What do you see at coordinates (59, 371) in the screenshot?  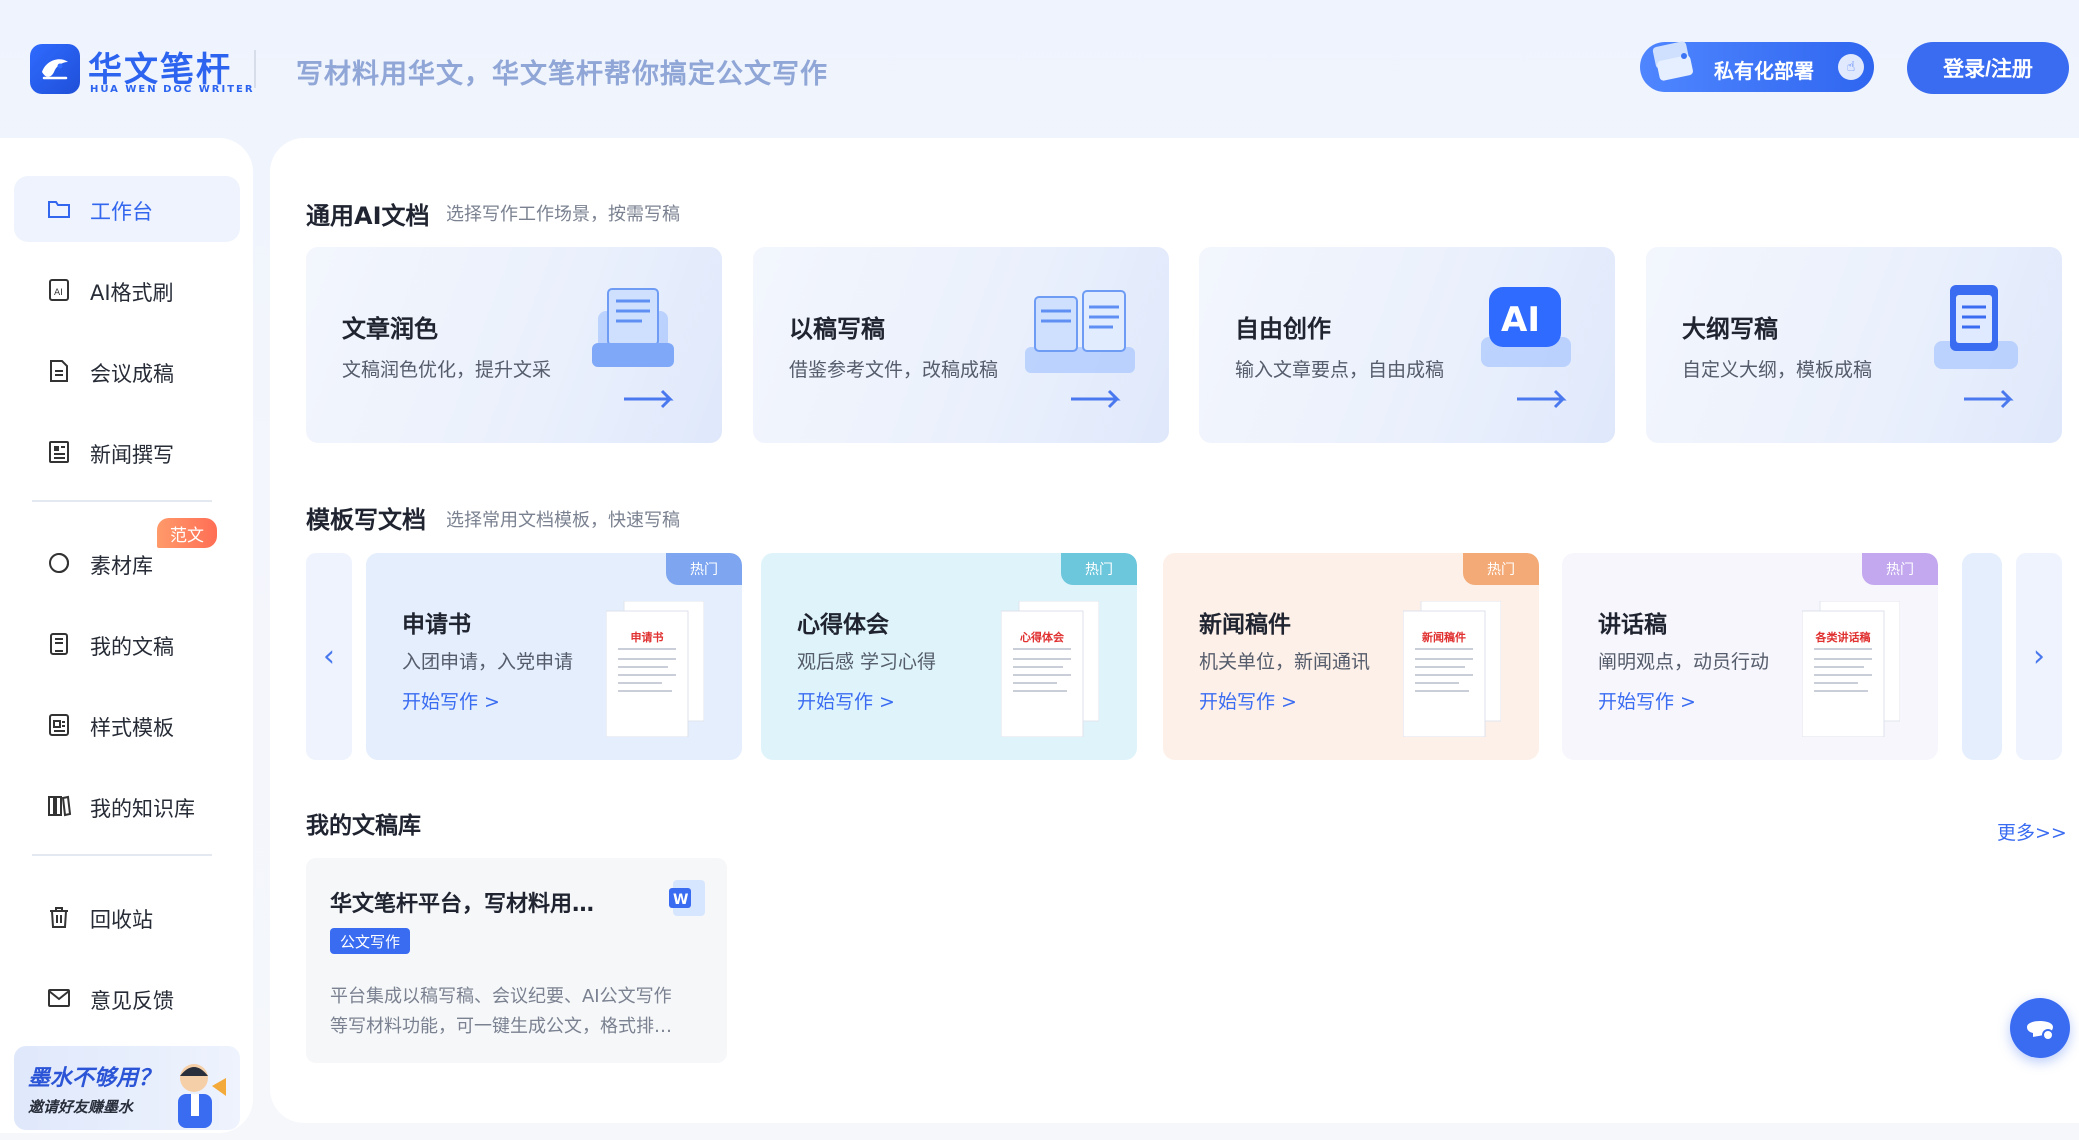 I see `document-icon` at bounding box center [59, 371].